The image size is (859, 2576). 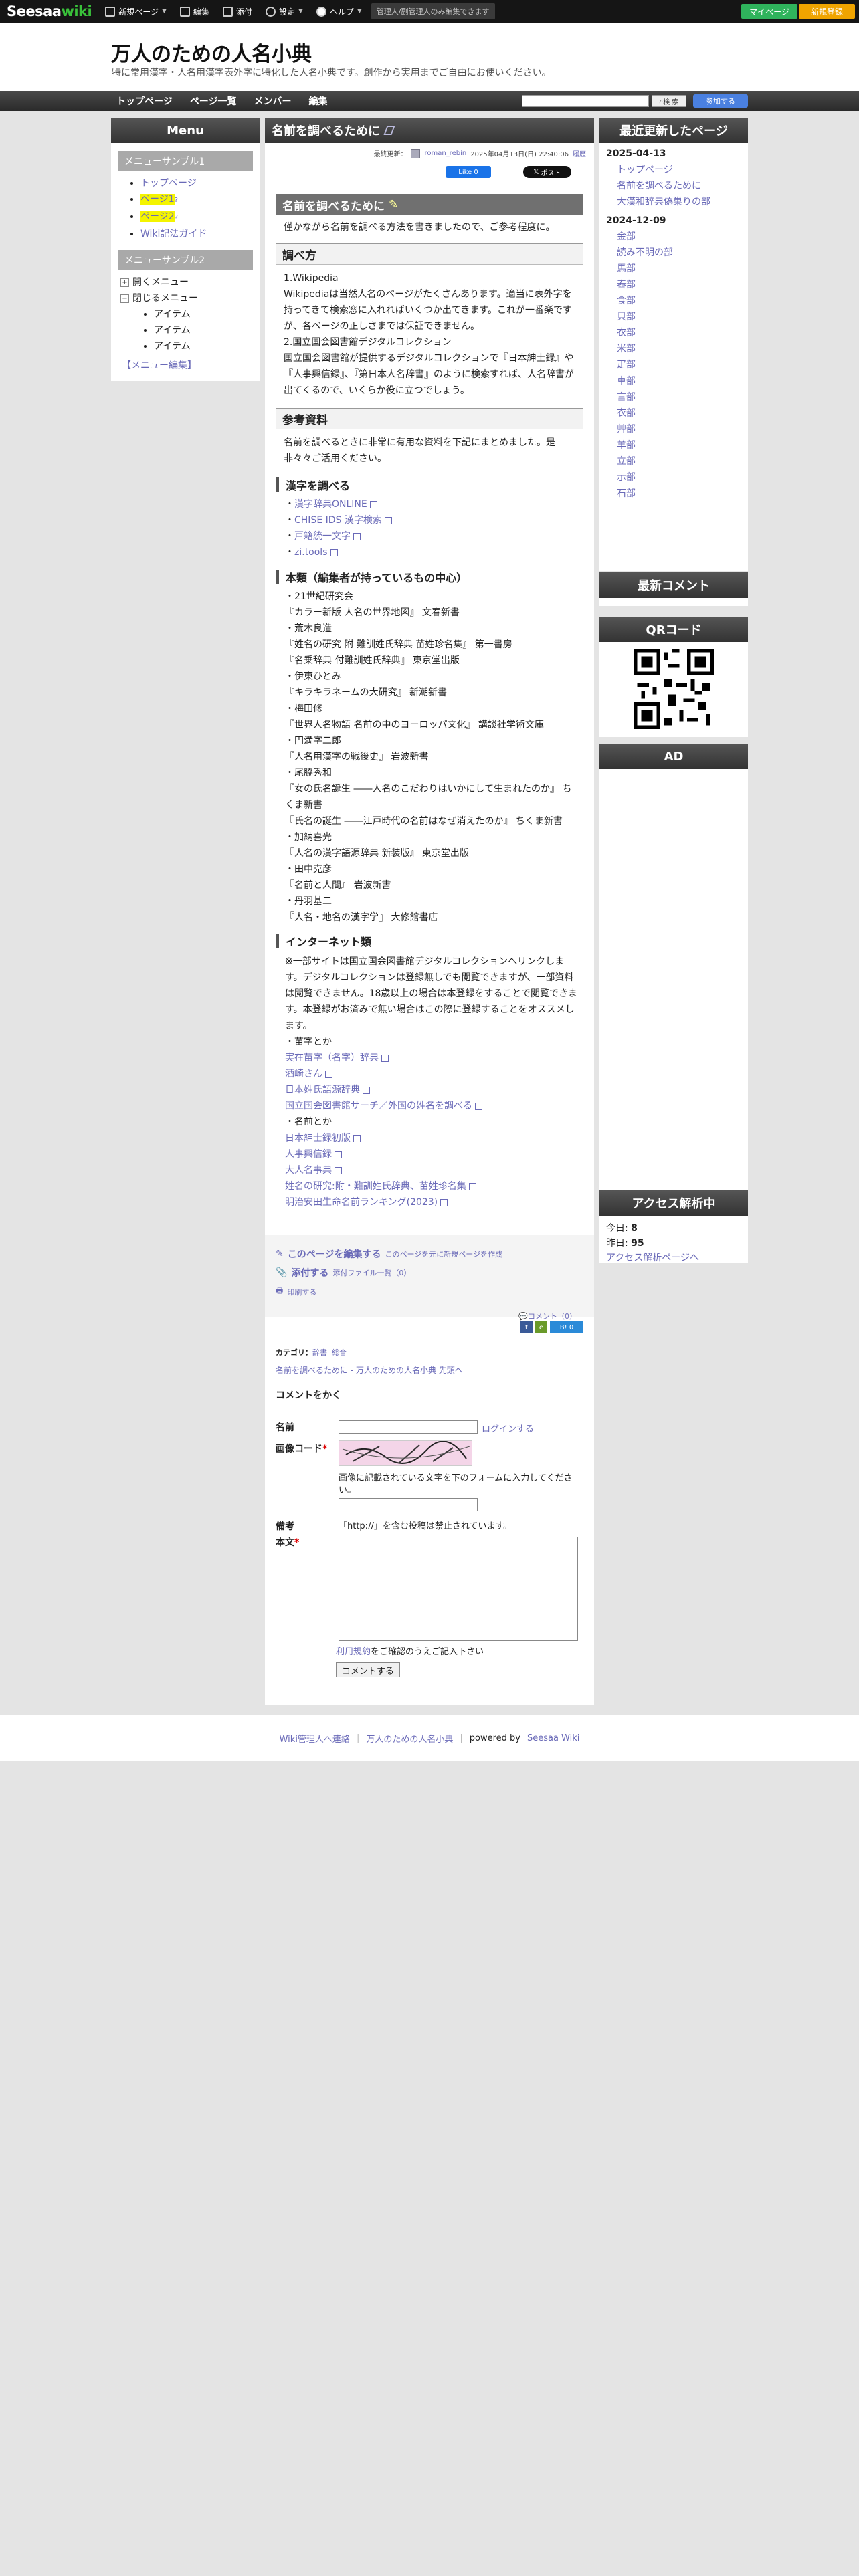 I want to click on edit-menu-link: 【メニュー編集】, so click(x=159, y=366).